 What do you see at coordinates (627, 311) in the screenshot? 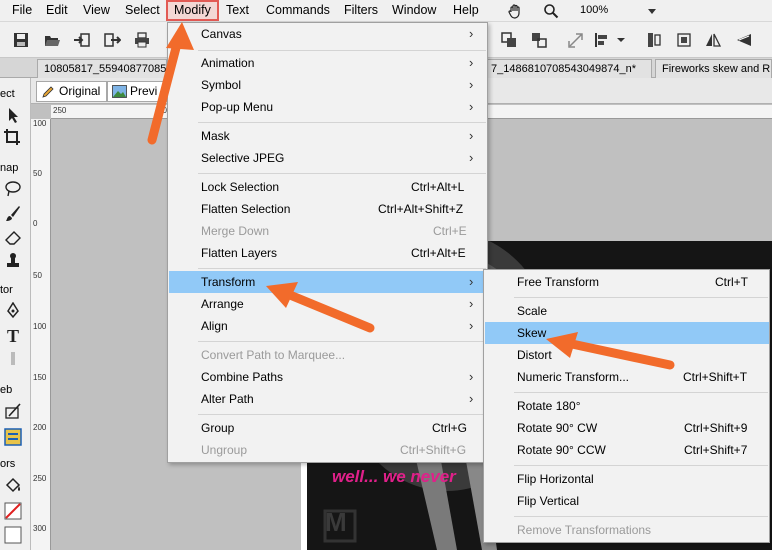
I see `menu-item-scale: Scale` at bounding box center [627, 311].